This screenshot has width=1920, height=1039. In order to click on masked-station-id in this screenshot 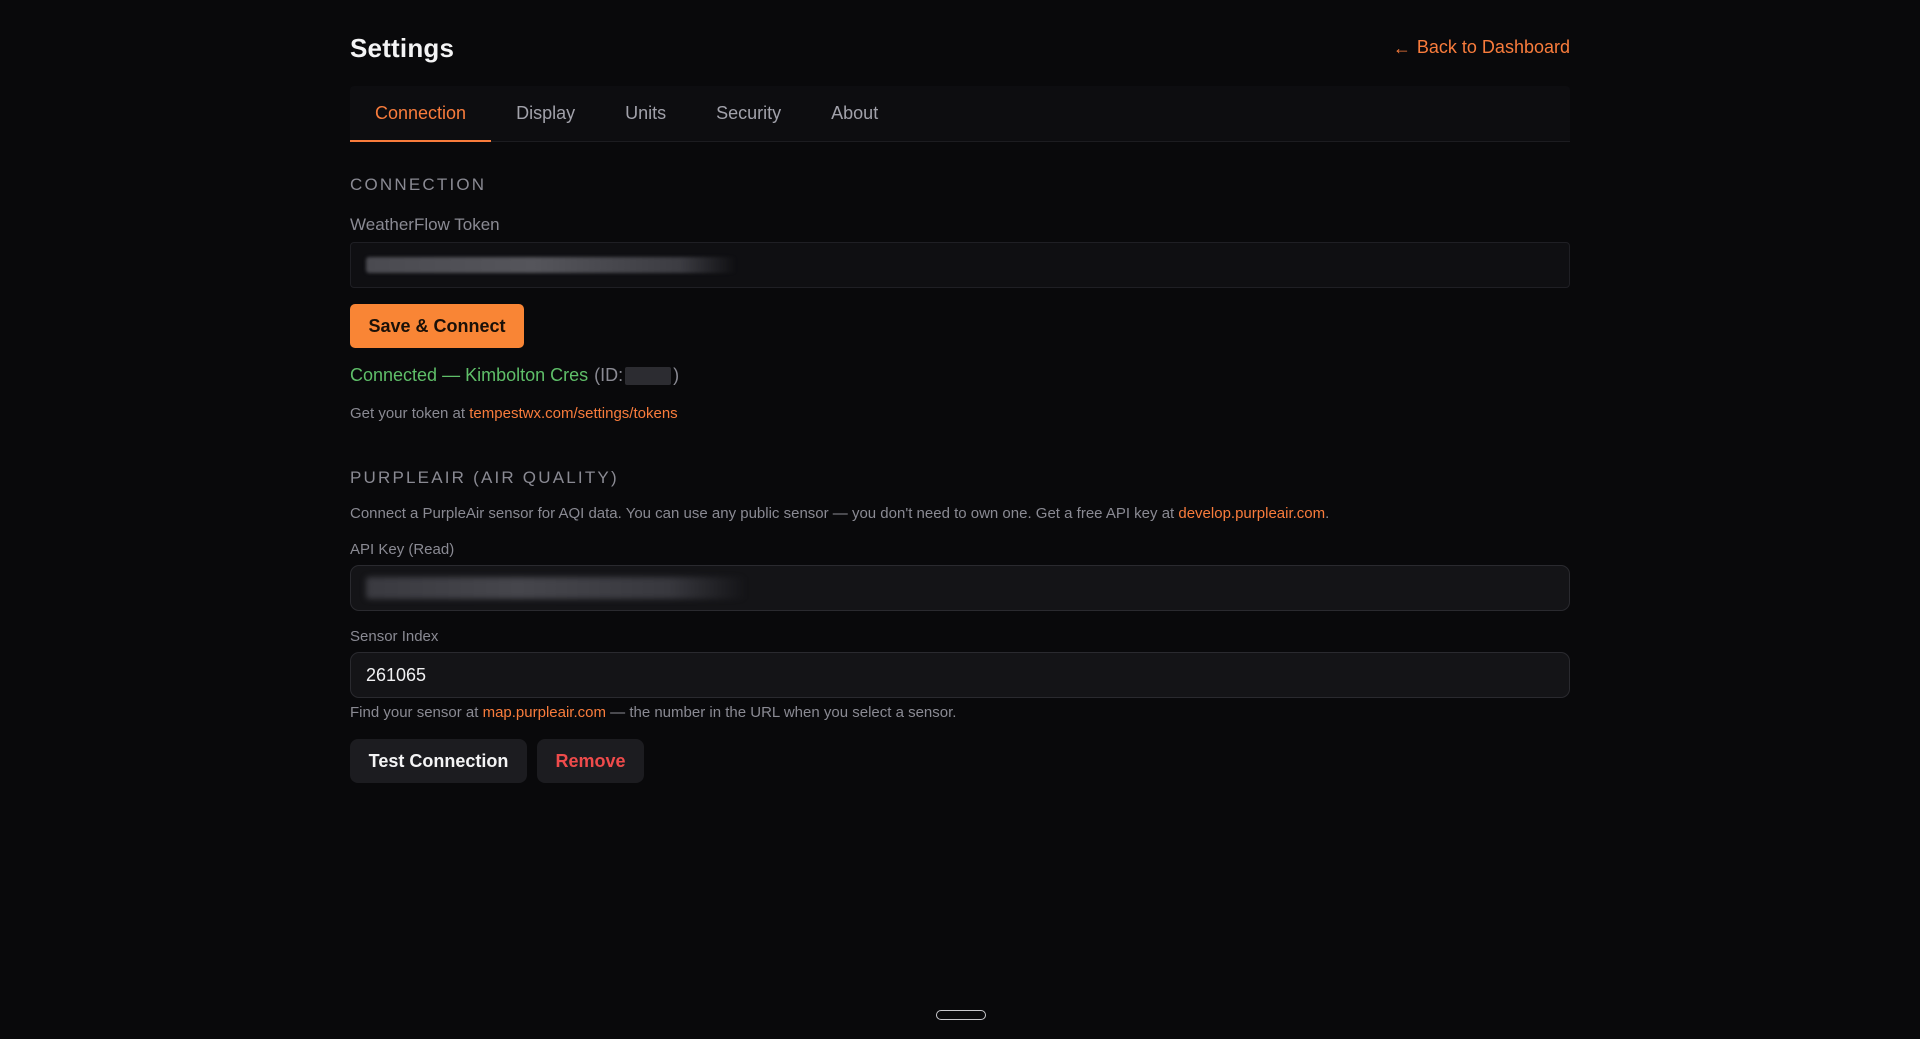, I will do `click(648, 375)`.